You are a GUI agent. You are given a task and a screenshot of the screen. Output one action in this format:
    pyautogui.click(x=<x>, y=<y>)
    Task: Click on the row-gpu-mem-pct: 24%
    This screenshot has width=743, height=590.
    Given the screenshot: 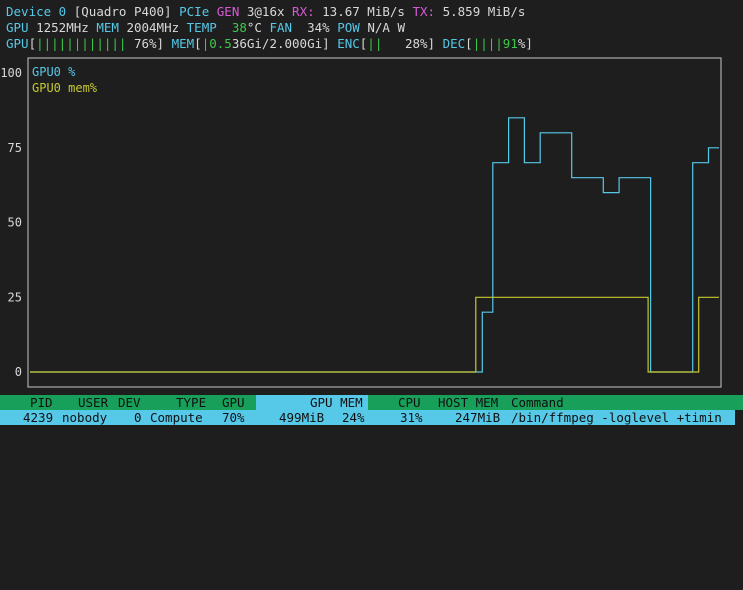 What is the action you would take?
    pyautogui.click(x=353, y=417)
    